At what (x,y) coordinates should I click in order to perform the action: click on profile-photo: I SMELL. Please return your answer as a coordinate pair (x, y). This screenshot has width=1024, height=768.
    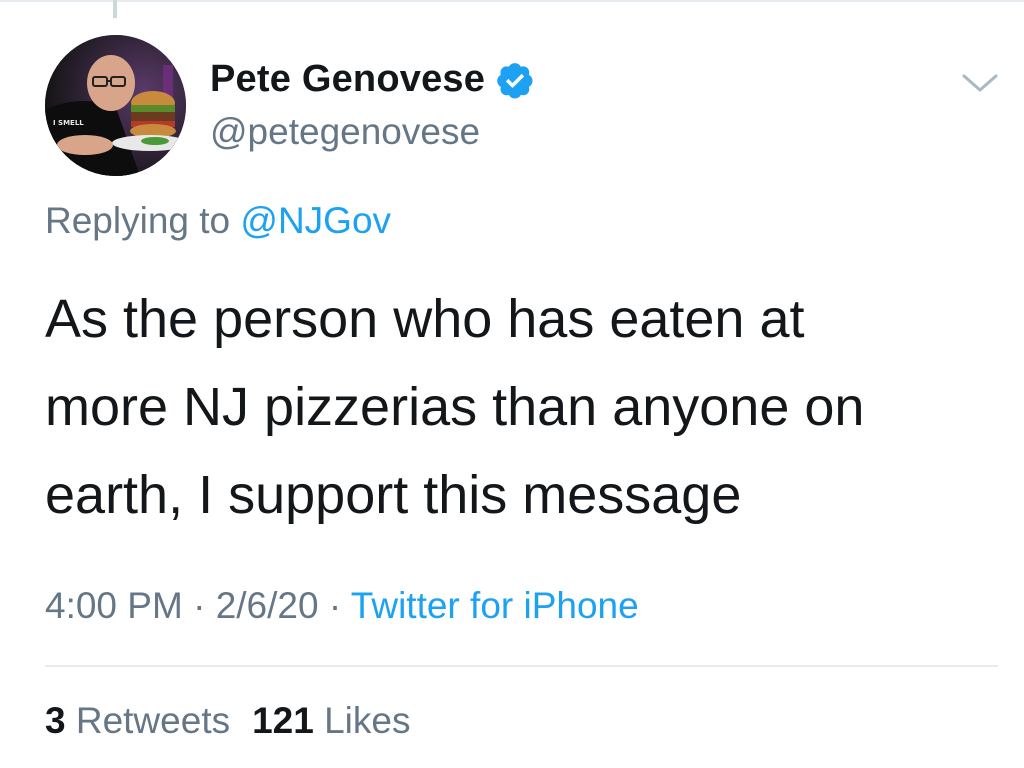
    Looking at the image, I should click on (115, 105).